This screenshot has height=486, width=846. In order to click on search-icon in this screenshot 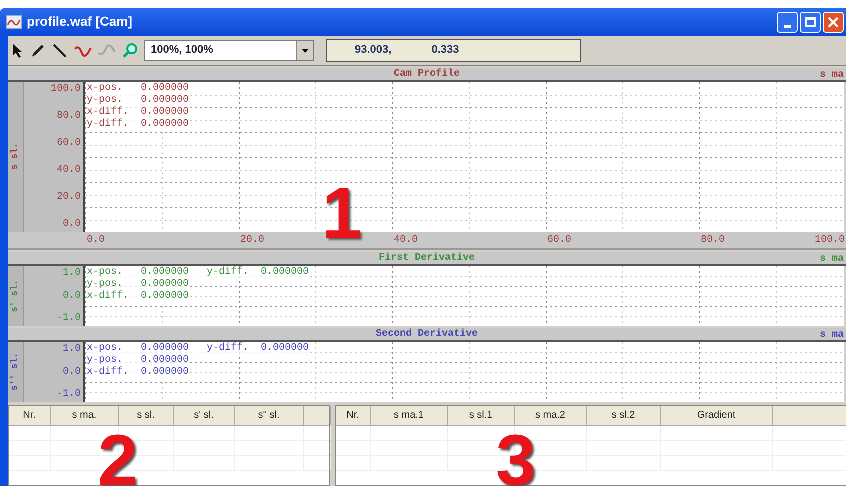, I will do `click(130, 50)`.